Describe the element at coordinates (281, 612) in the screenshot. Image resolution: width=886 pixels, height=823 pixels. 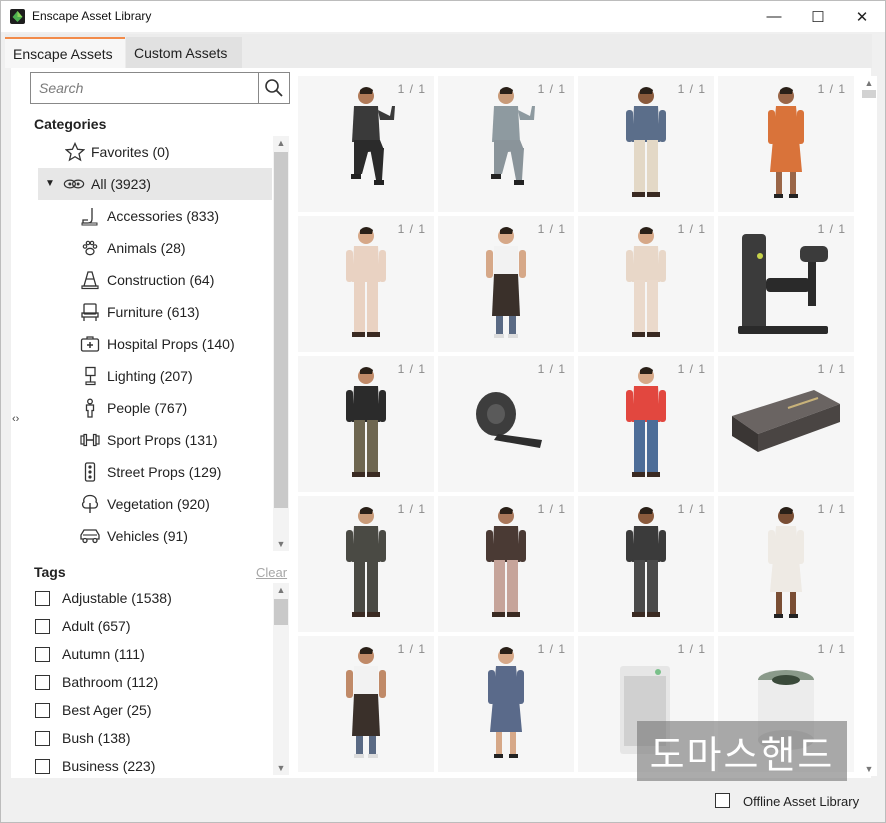
I see `tag-scrollbar-thumb` at that location.